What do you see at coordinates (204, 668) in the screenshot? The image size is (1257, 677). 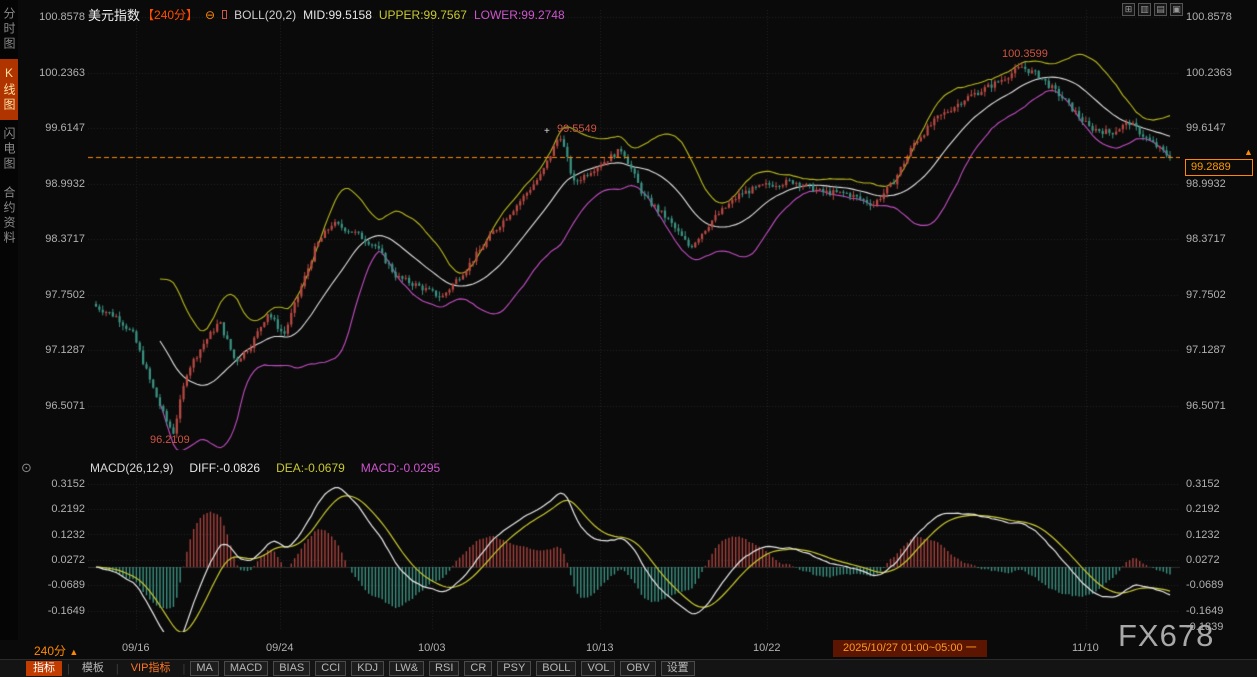 I see `indicator-button-ma: MA` at bounding box center [204, 668].